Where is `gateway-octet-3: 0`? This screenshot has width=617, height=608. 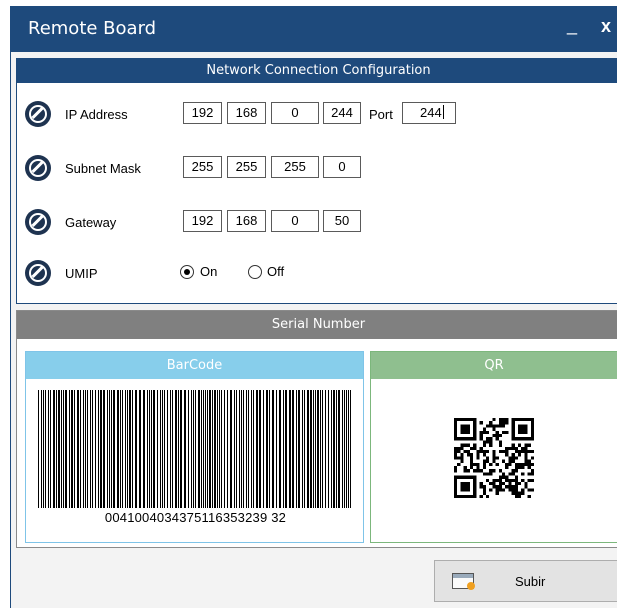 gateway-octet-3: 0 is located at coordinates (295, 221).